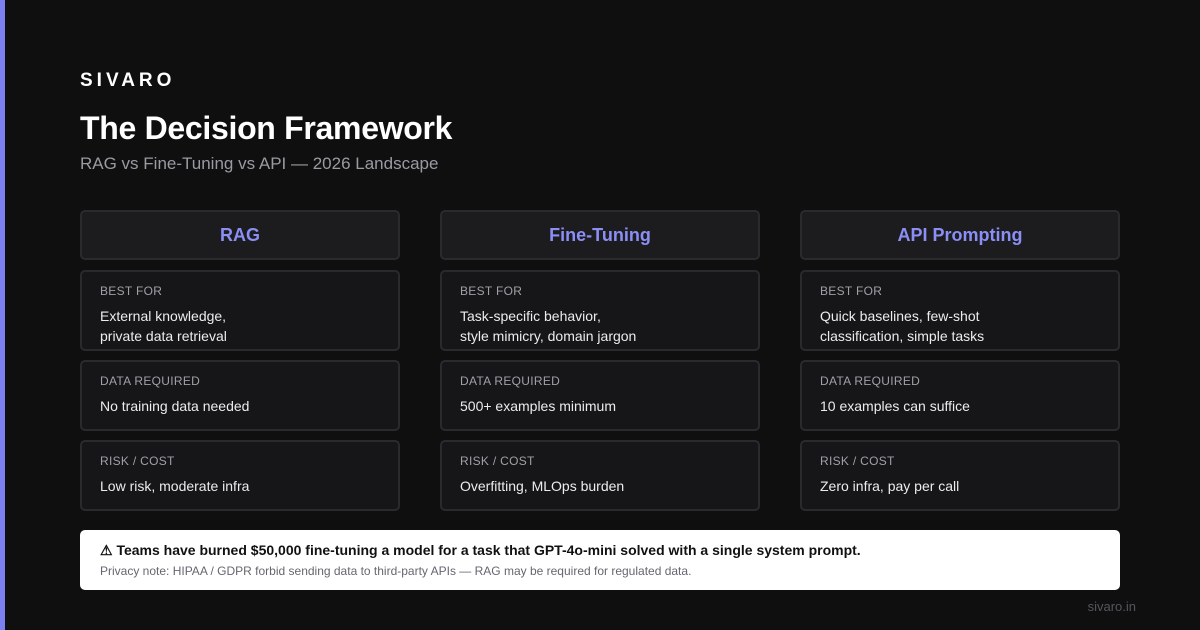 The height and width of the screenshot is (630, 1200). What do you see at coordinates (960, 235) in the screenshot?
I see `column-title: API Prompting` at bounding box center [960, 235].